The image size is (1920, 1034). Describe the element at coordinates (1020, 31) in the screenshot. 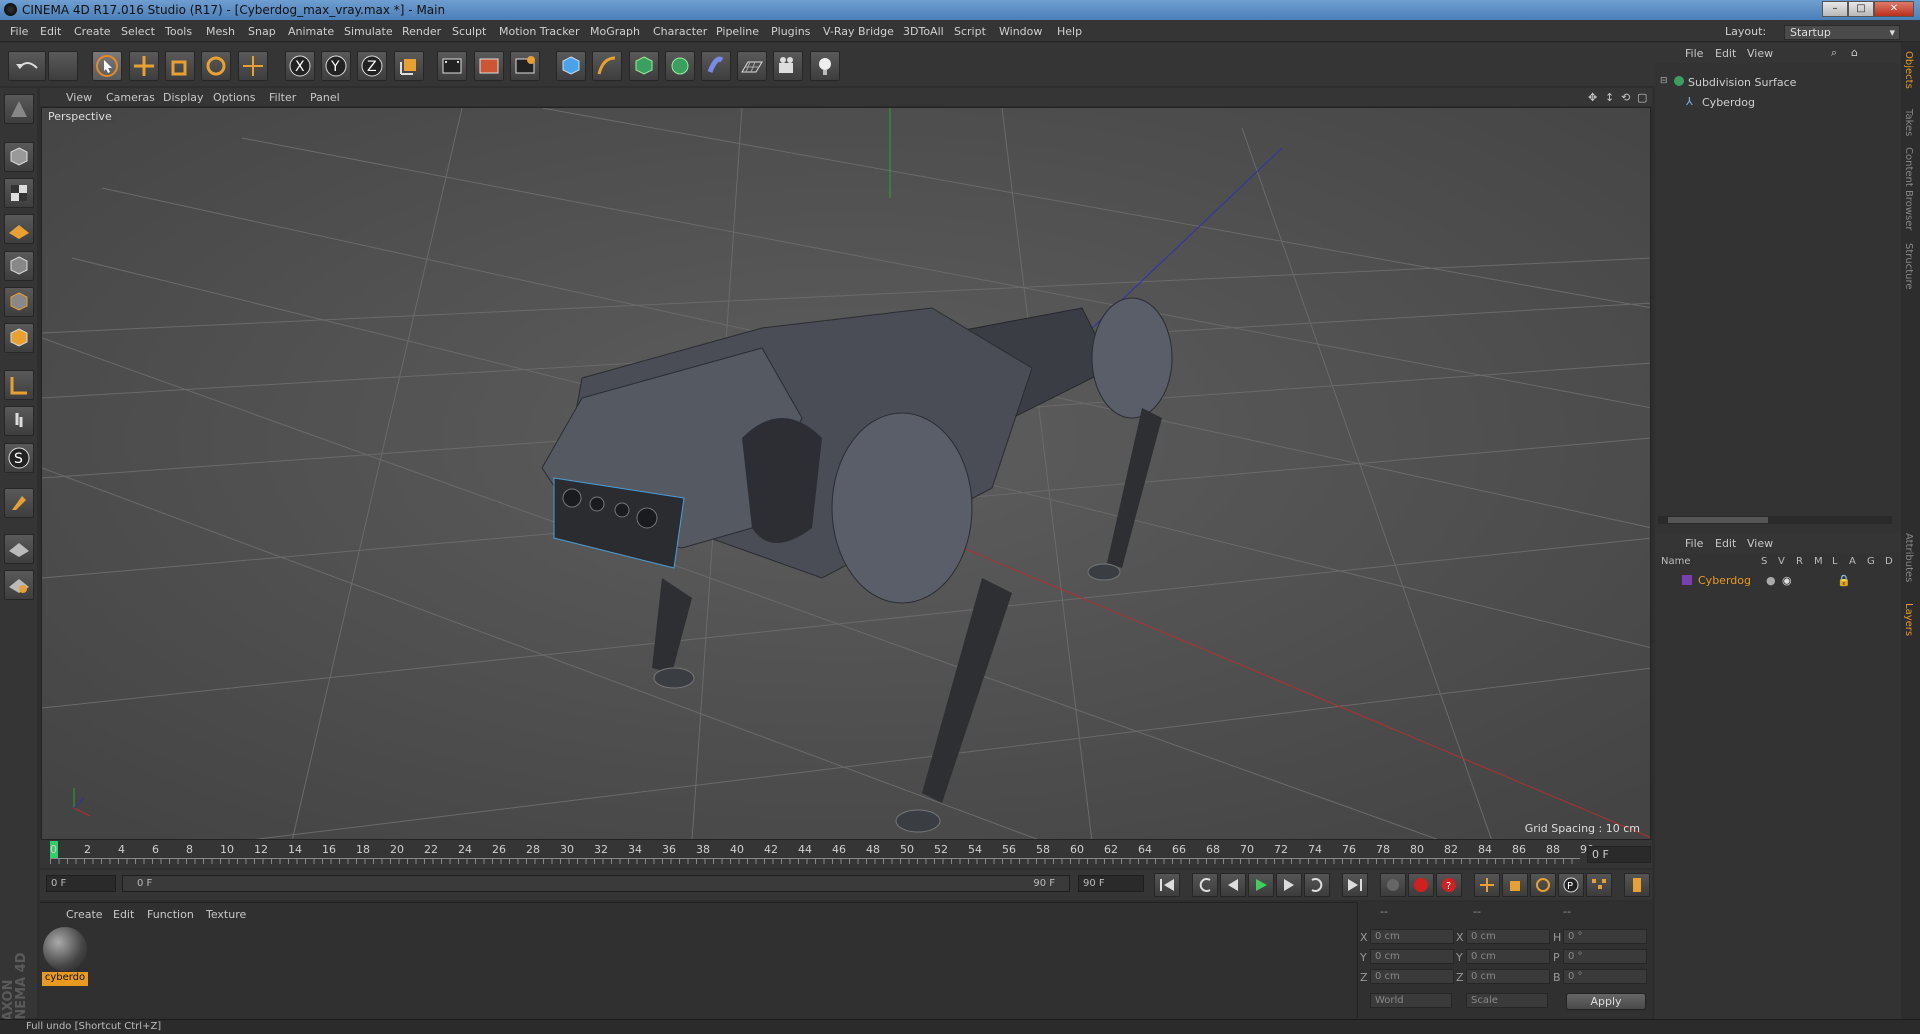

I see `menu-window: Window` at that location.